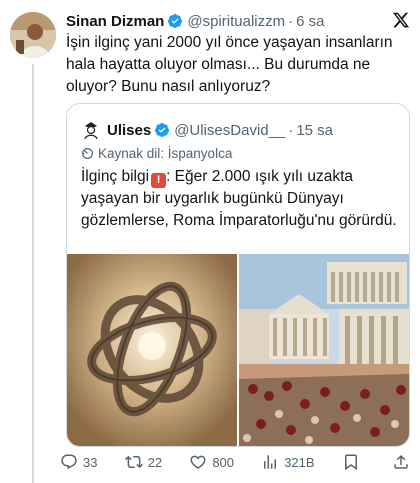  What do you see at coordinates (299, 462) in the screenshot?
I see `views-count: 321B` at bounding box center [299, 462].